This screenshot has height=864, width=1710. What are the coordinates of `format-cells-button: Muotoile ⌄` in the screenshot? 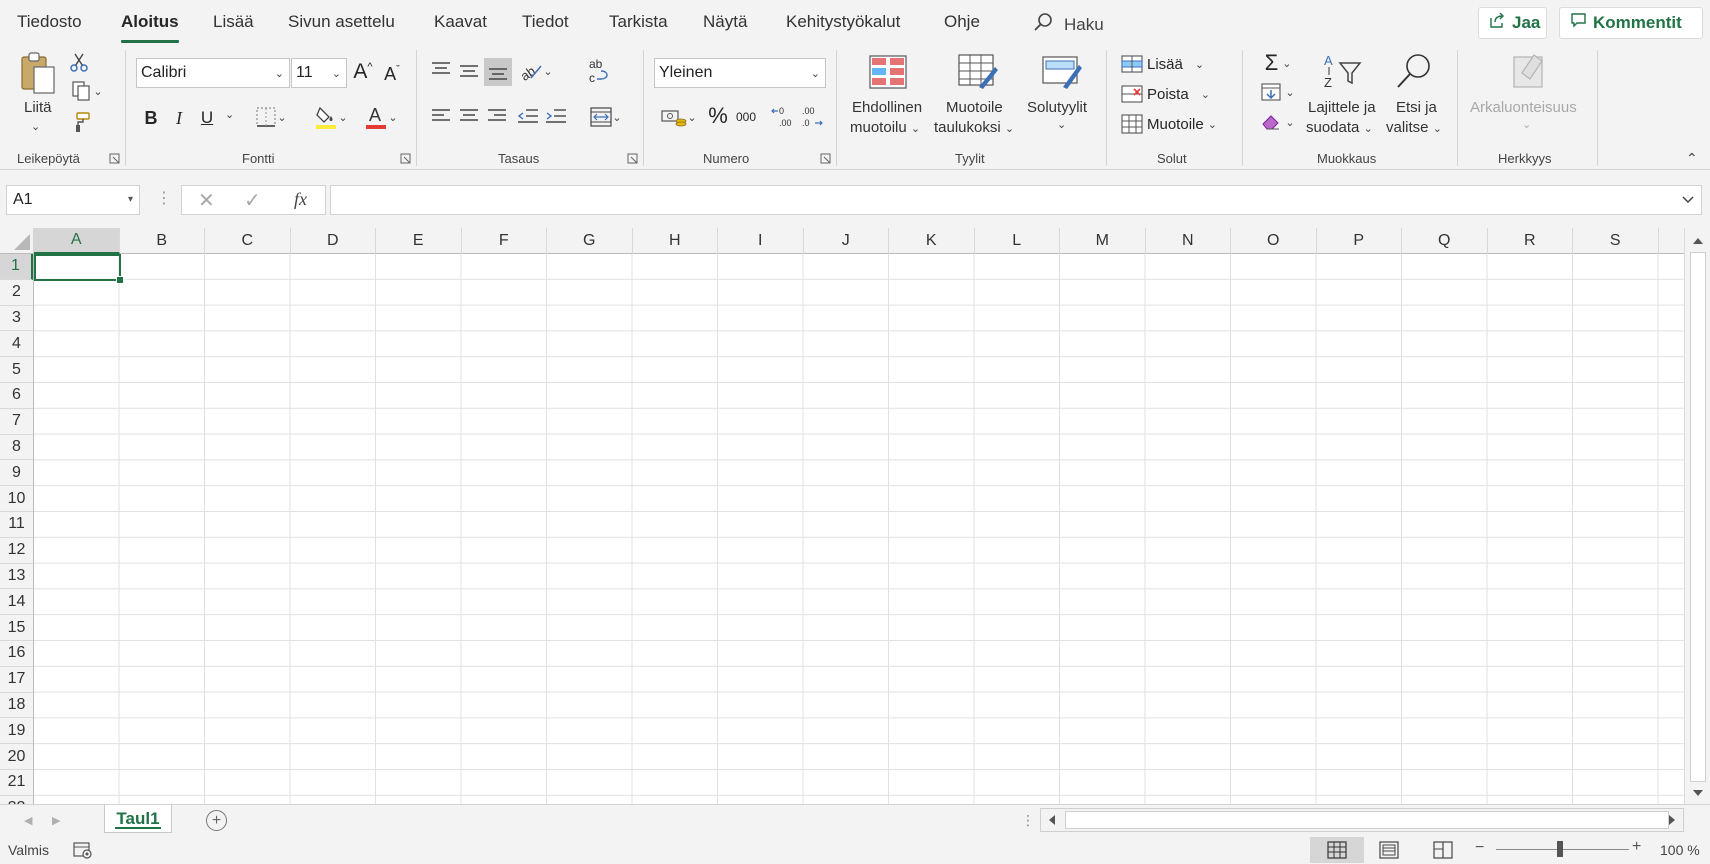 It's located at (1176, 124).